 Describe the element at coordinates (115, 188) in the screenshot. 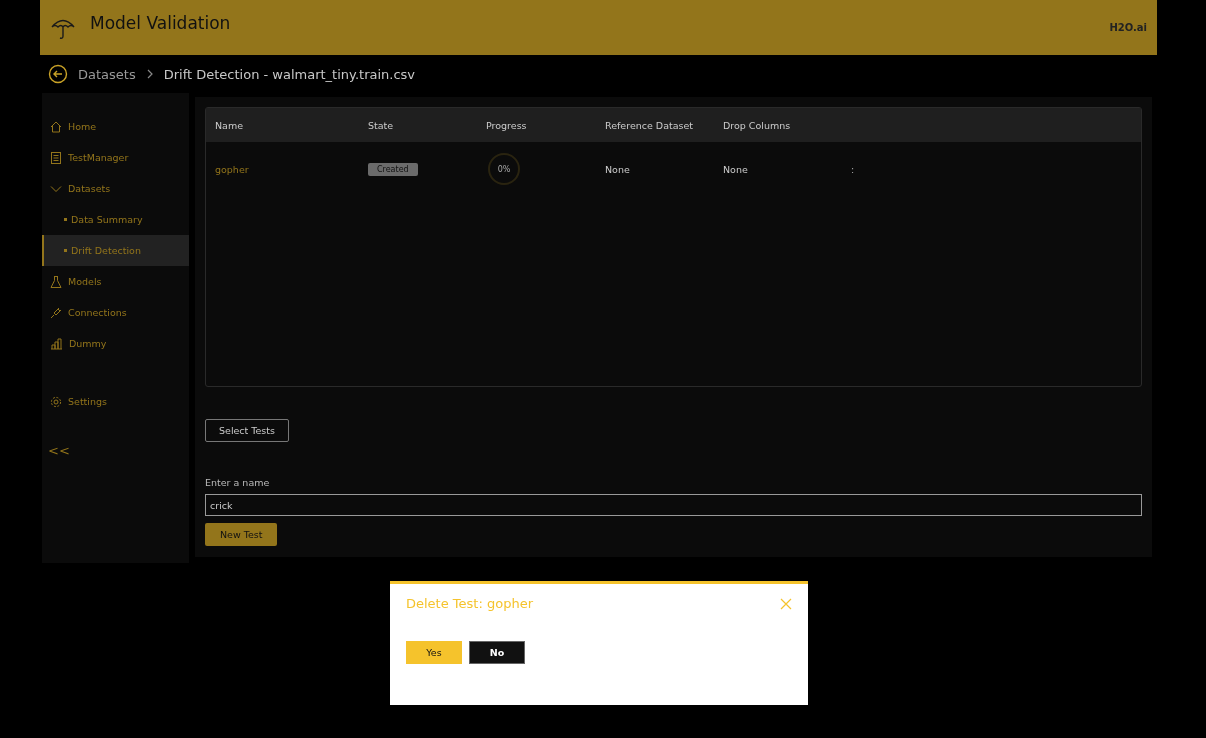

I see `nav-item: Datasets` at that location.